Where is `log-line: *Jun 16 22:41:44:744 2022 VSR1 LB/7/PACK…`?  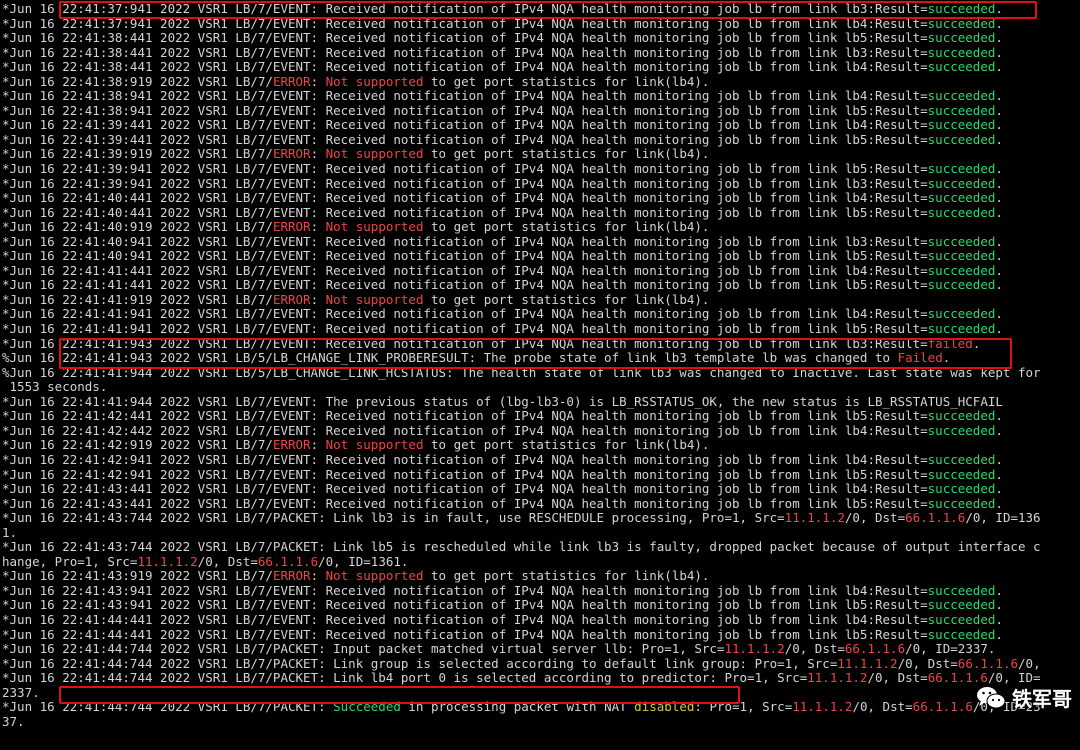
log-line: *Jun 16 22:41:44:744 2022 VSR1 LB/7/PACK… is located at coordinates (541, 649).